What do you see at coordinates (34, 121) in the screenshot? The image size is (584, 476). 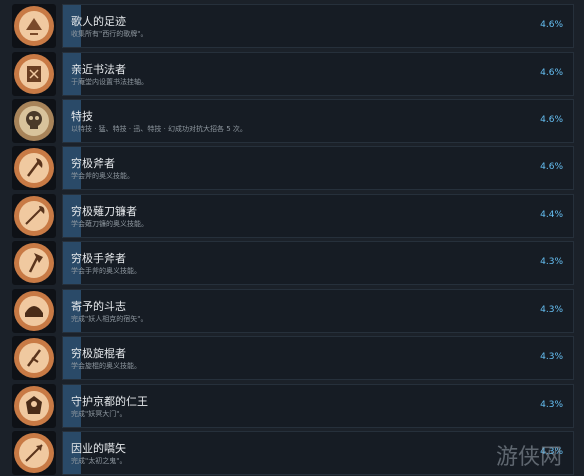 I see `skull-icon` at bounding box center [34, 121].